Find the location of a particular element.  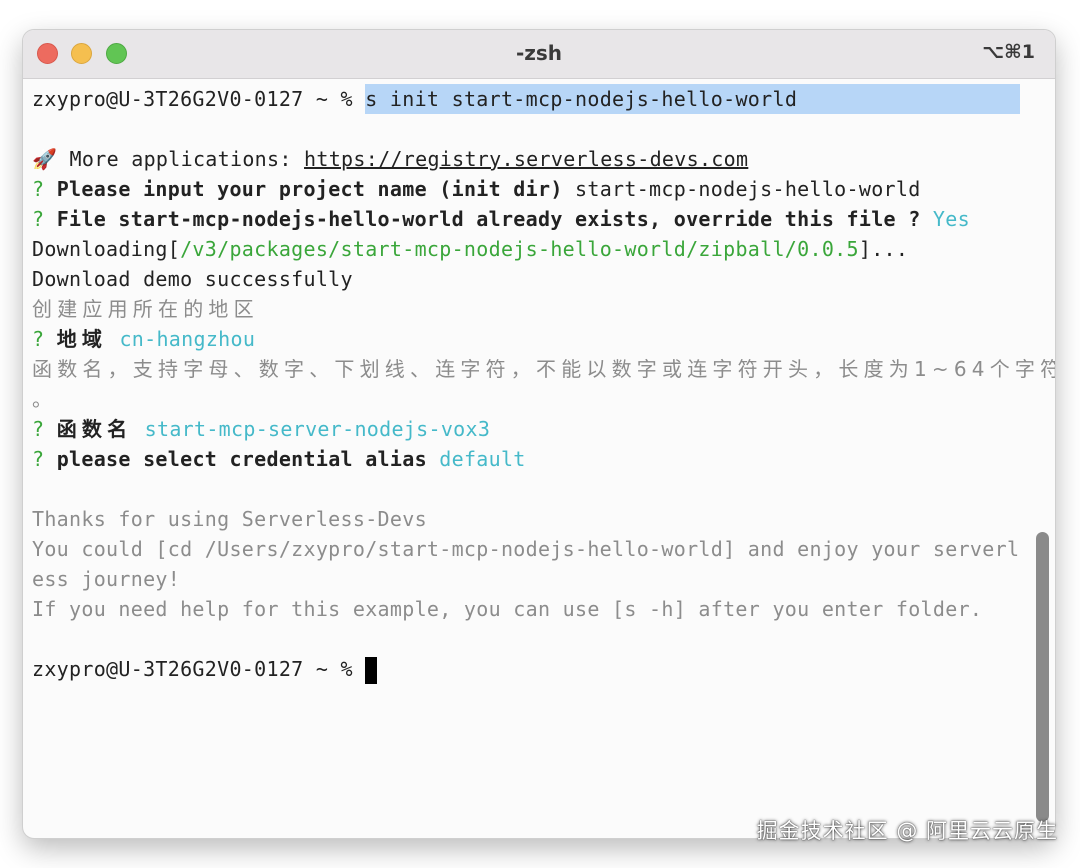

title-bar: -zsh ⌥⌘1 is located at coordinates (539, 54).